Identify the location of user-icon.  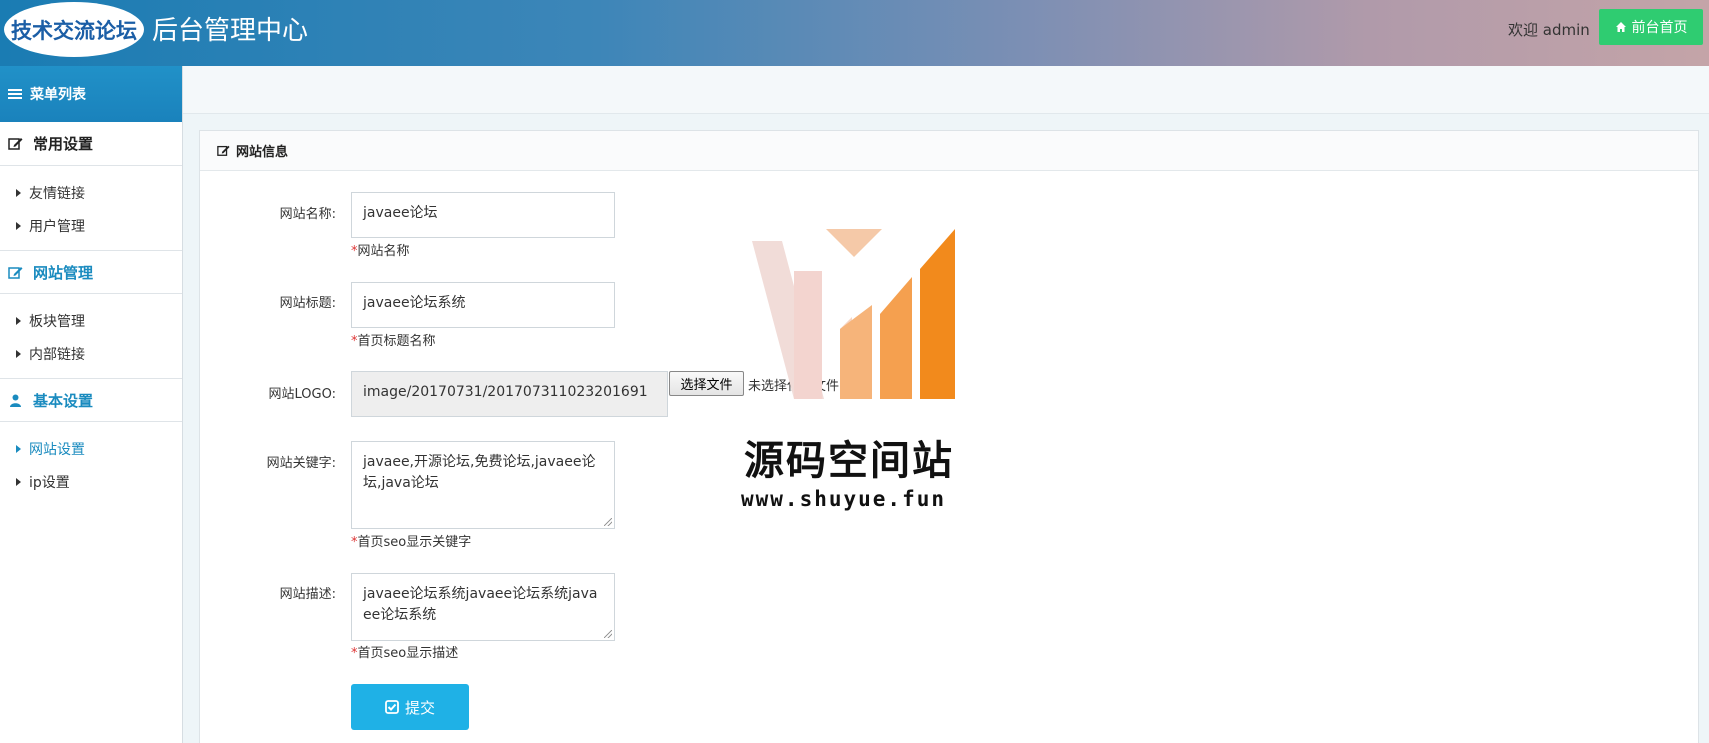
(15, 400).